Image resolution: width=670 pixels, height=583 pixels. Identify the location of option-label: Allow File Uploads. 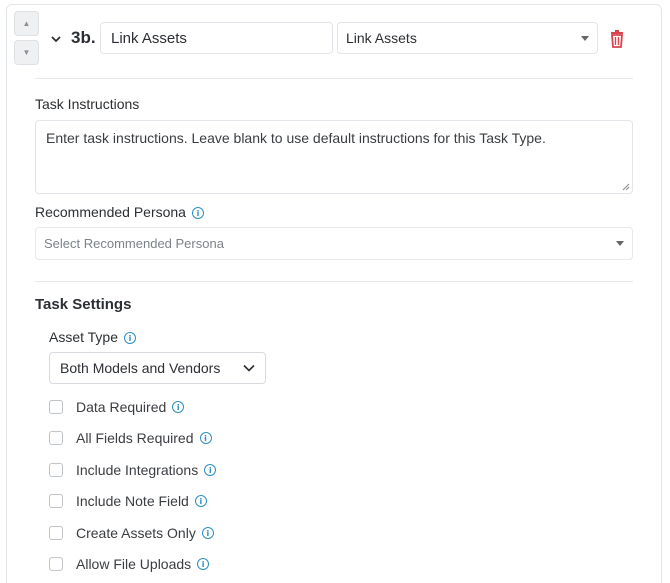
(134, 564).